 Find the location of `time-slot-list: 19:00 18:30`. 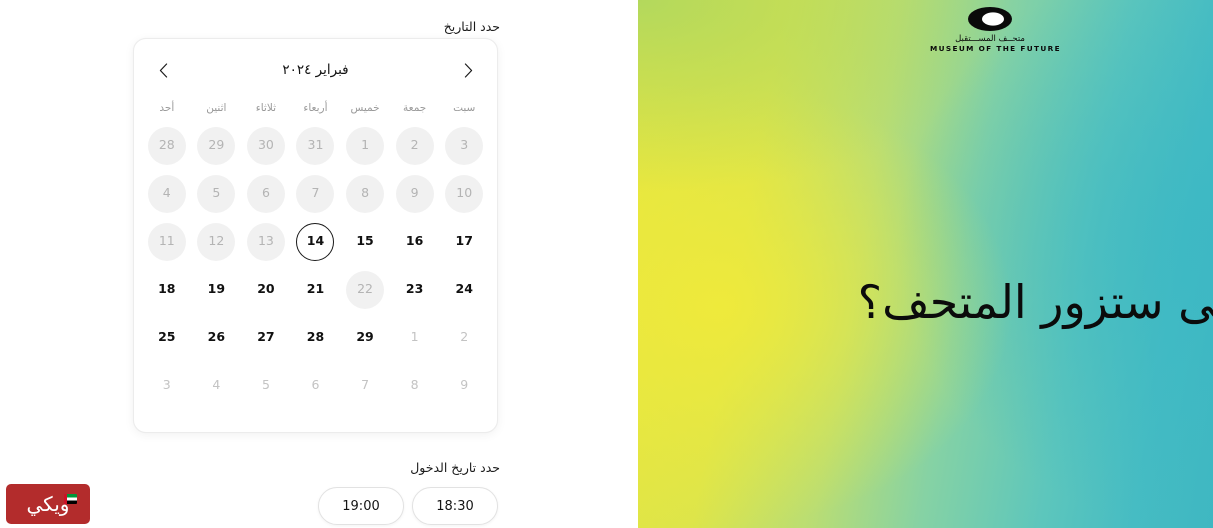

time-slot-list: 19:00 18:30 is located at coordinates (408, 506).